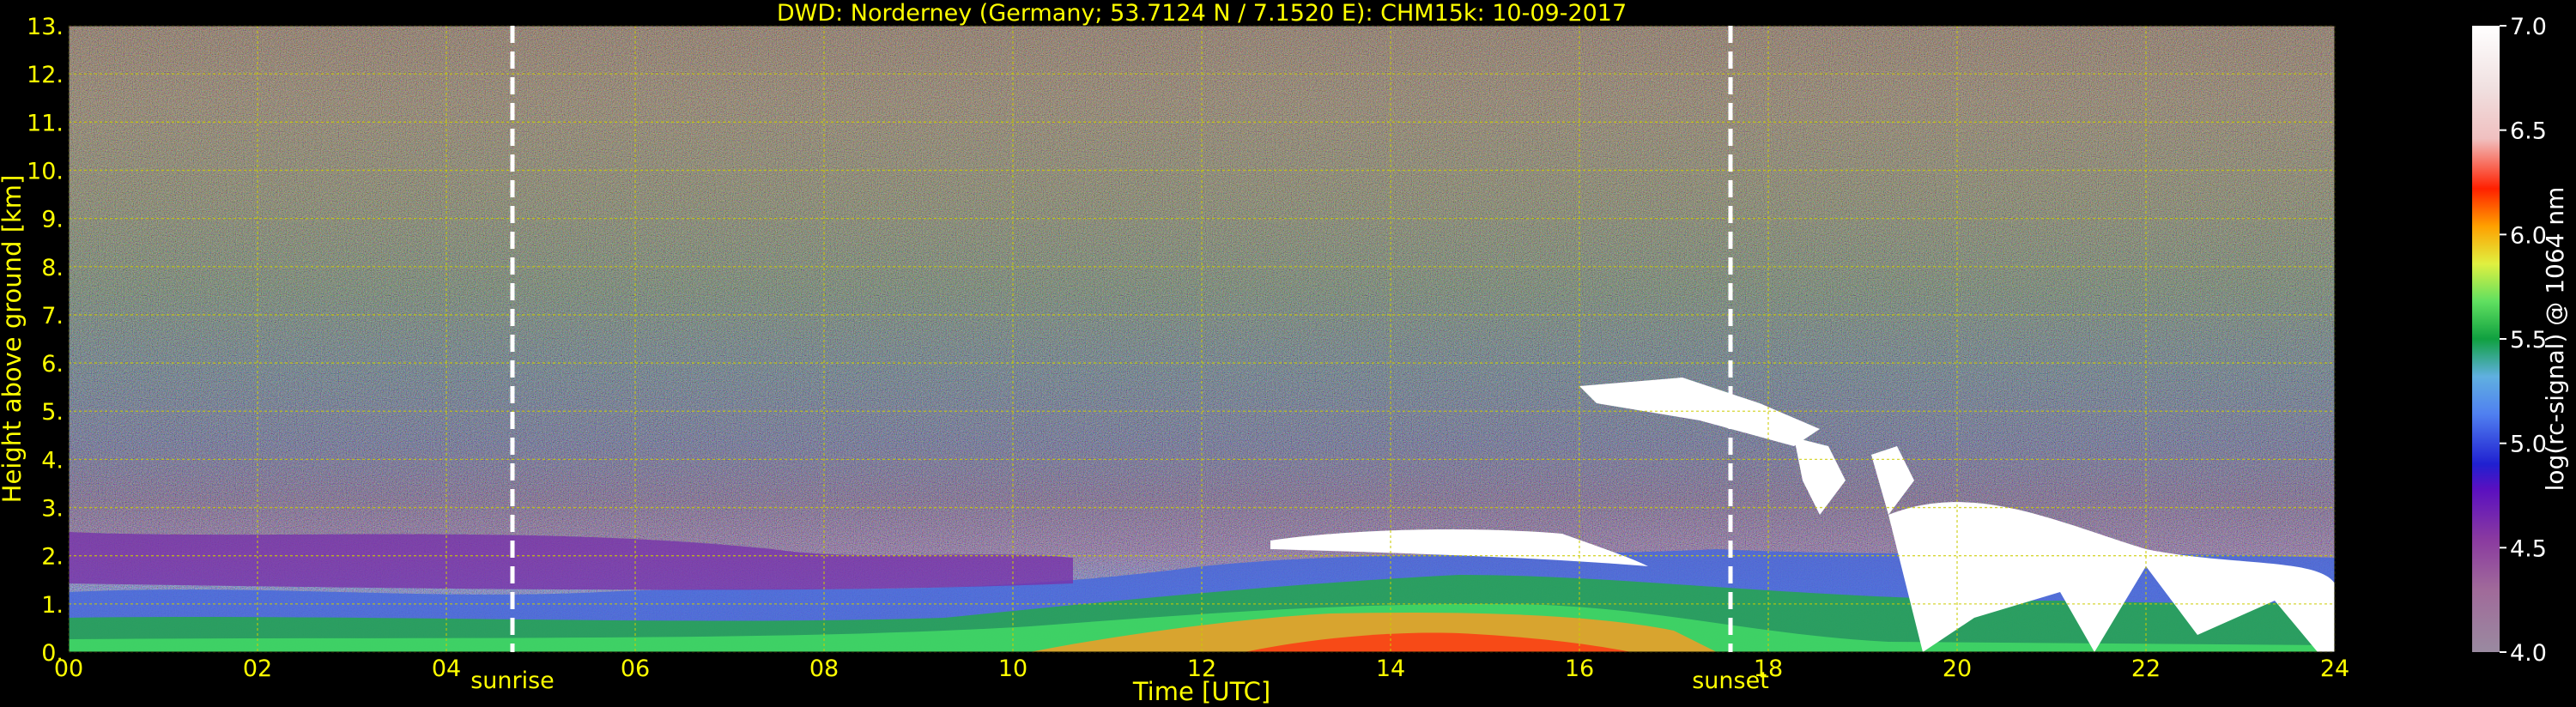 Image resolution: width=2576 pixels, height=707 pixels. What do you see at coordinates (52, 460) in the screenshot?
I see `y-tick-label: 4.` at bounding box center [52, 460].